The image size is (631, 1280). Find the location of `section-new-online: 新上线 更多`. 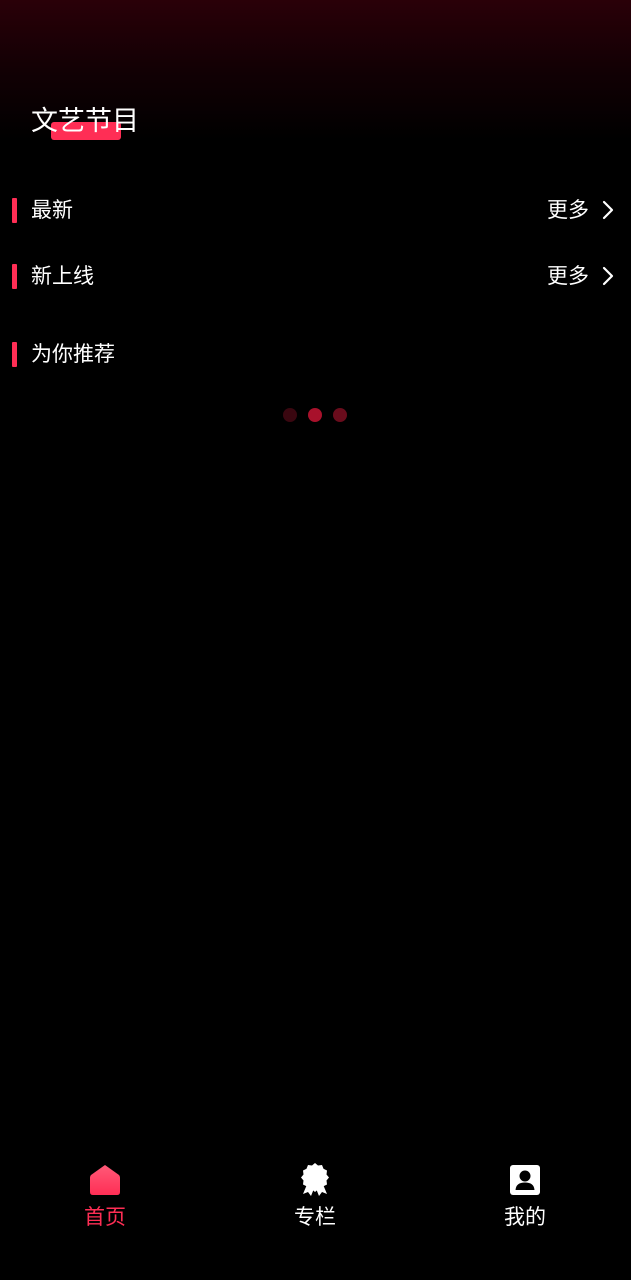

section-new-online: 新上线 更多 is located at coordinates (315, 276).